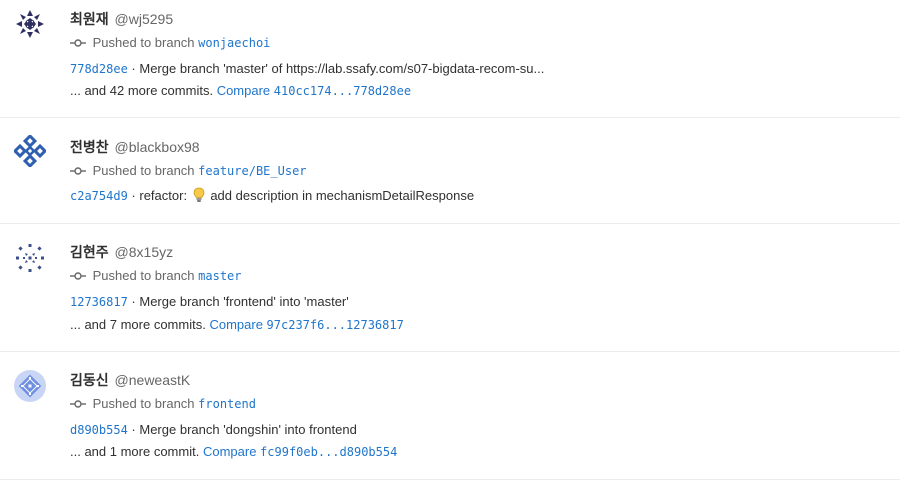 The height and width of the screenshot is (482, 900). I want to click on author-name: 최원재, so click(89, 19).